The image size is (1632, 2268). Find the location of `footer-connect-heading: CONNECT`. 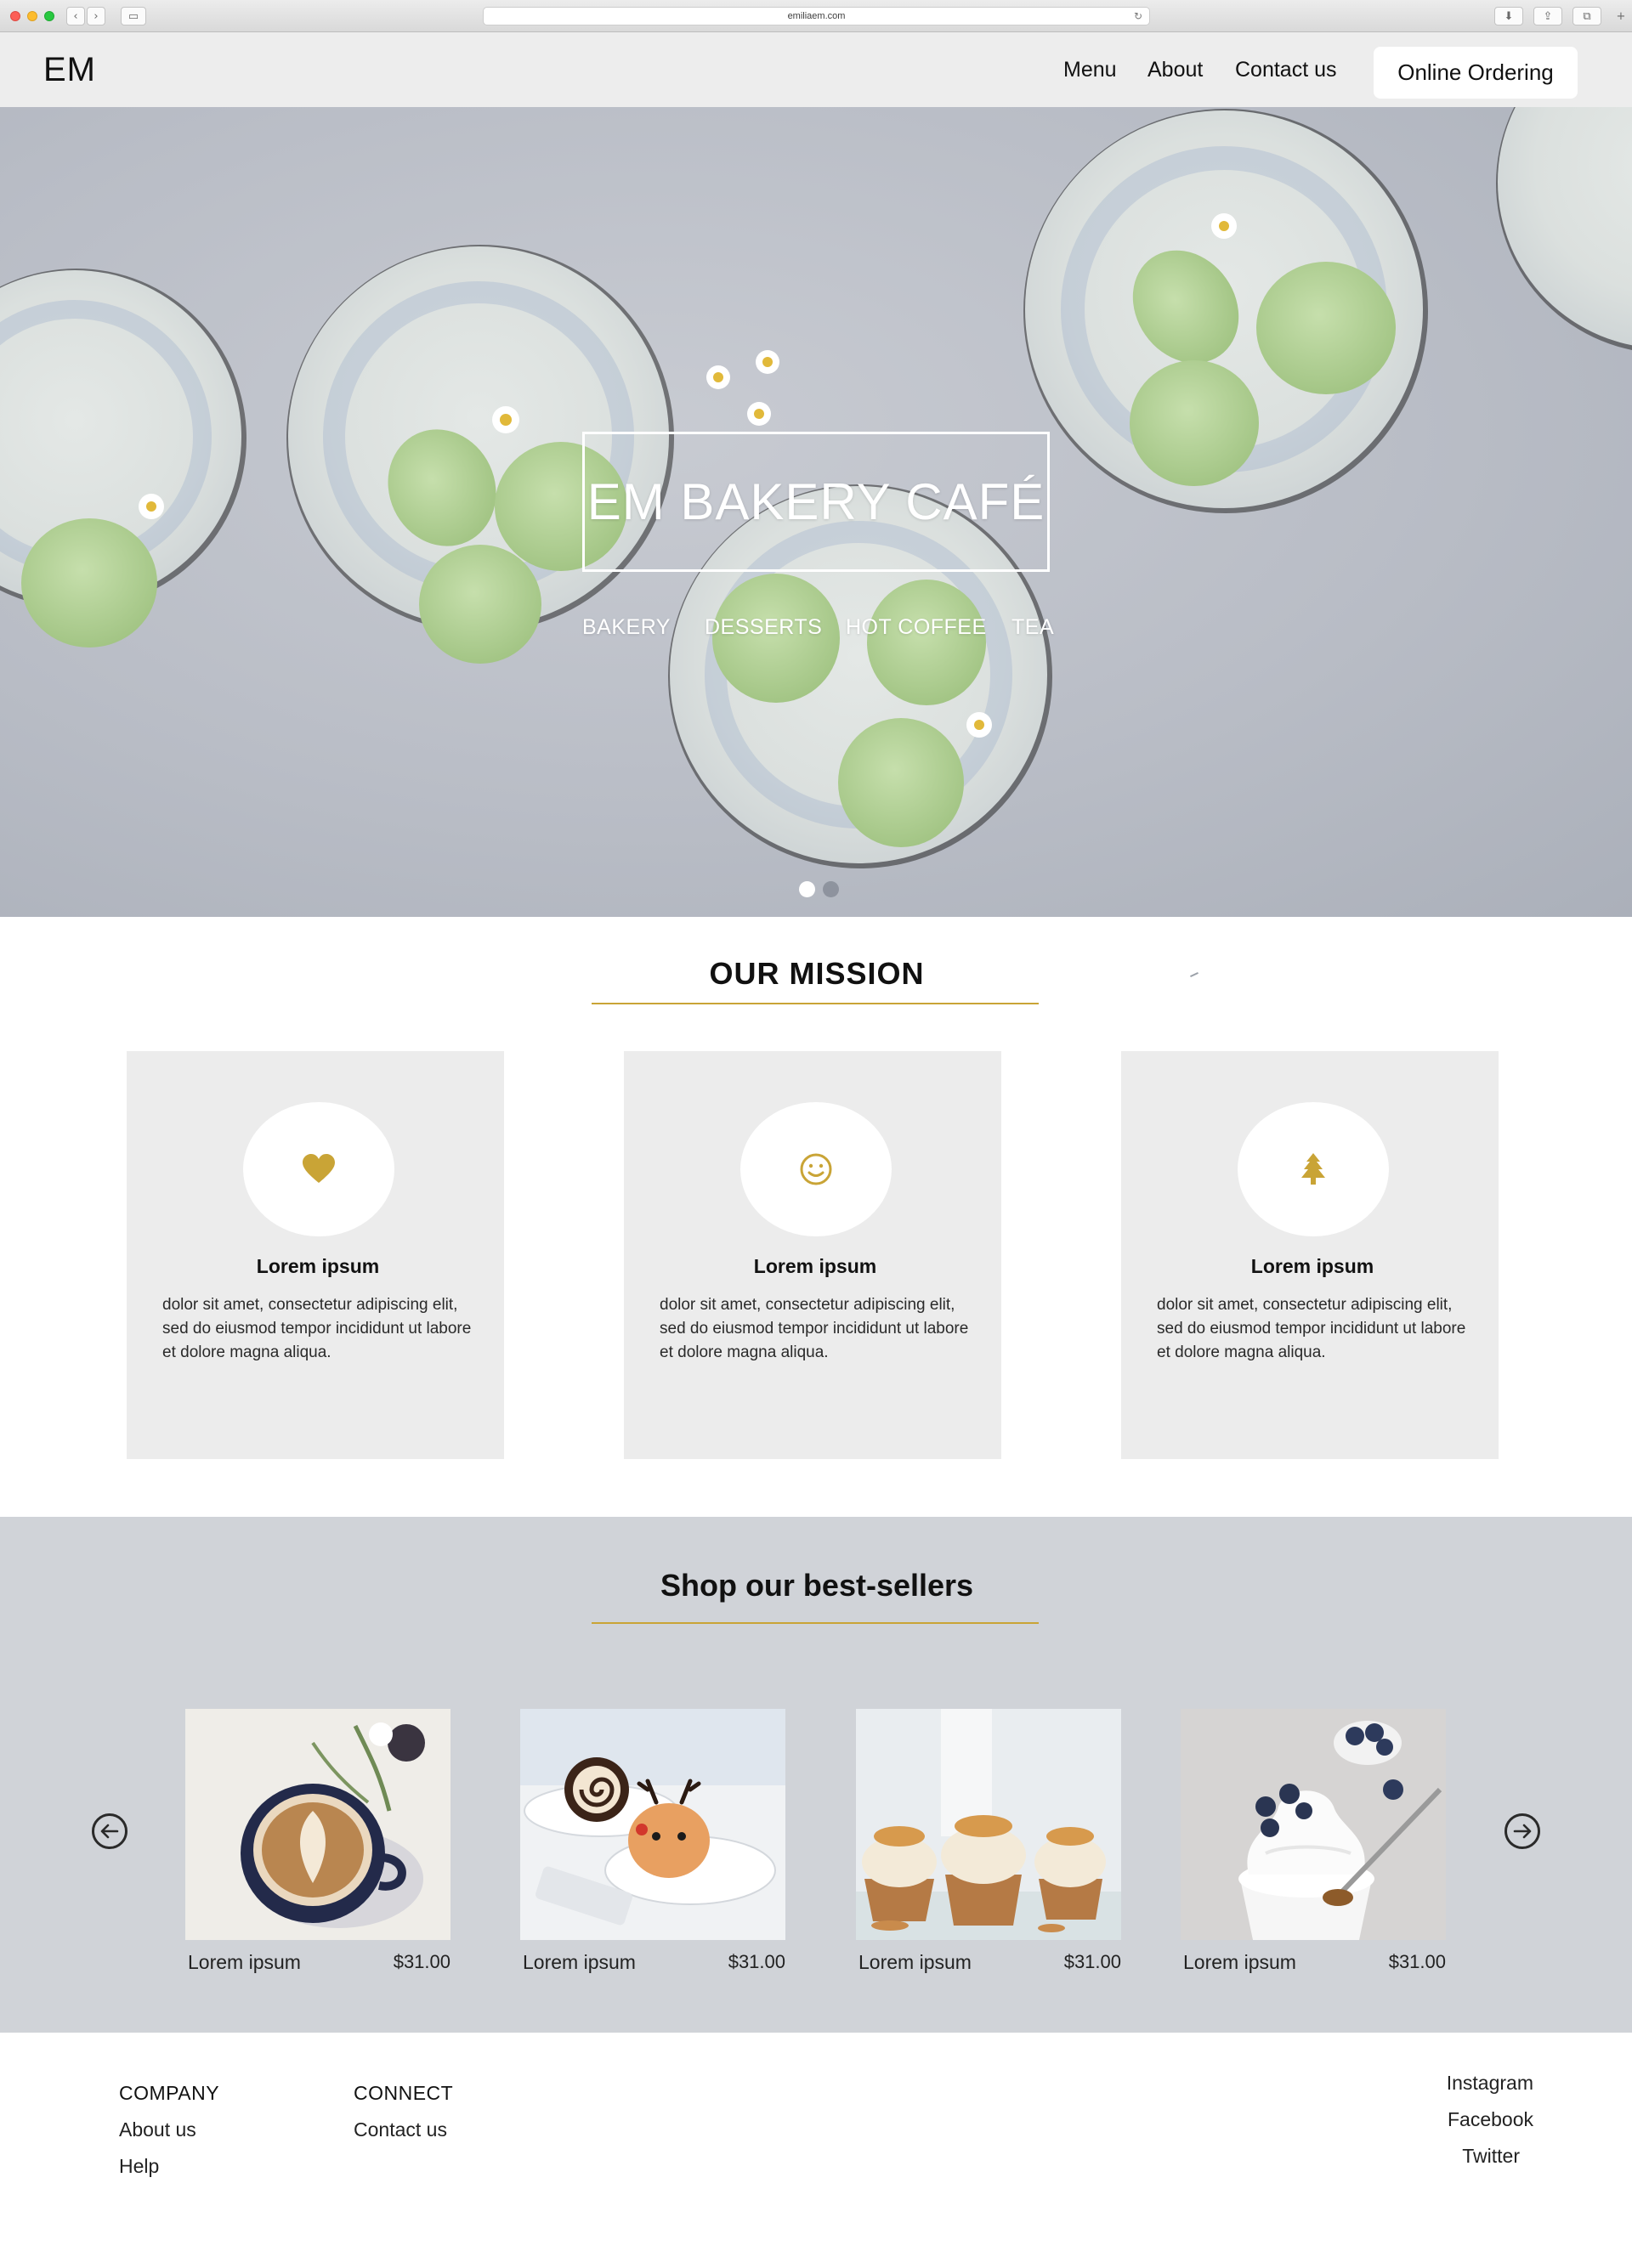

footer-connect-heading: CONNECT is located at coordinates (404, 2093).